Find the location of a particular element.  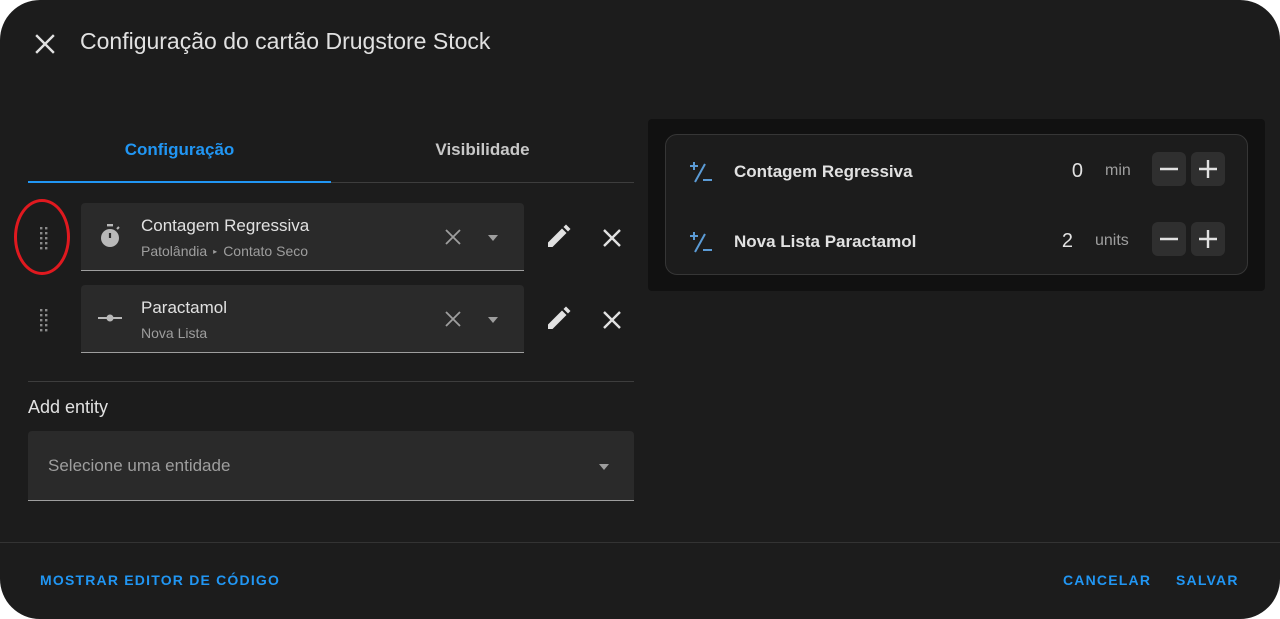

show-code-editor-button: MOSTRAR EDITOR DE CÓDIGO is located at coordinates (160, 580).